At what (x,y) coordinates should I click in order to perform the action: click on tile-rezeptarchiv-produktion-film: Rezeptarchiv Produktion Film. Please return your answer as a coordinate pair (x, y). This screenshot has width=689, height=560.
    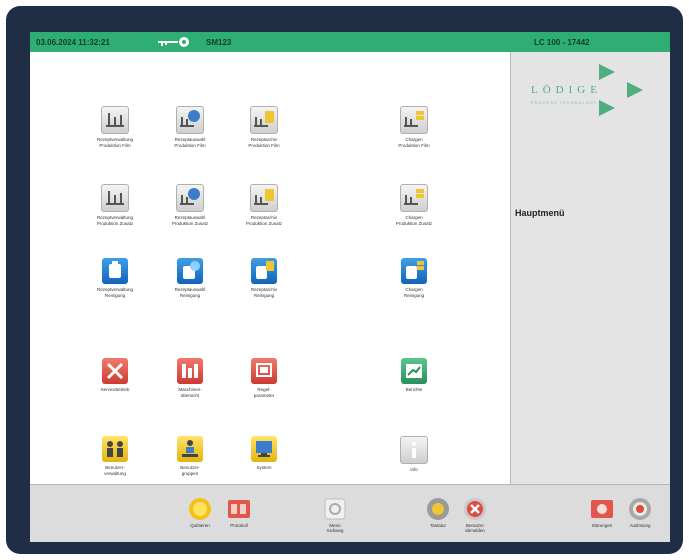
    Looking at the image, I should click on (264, 127).